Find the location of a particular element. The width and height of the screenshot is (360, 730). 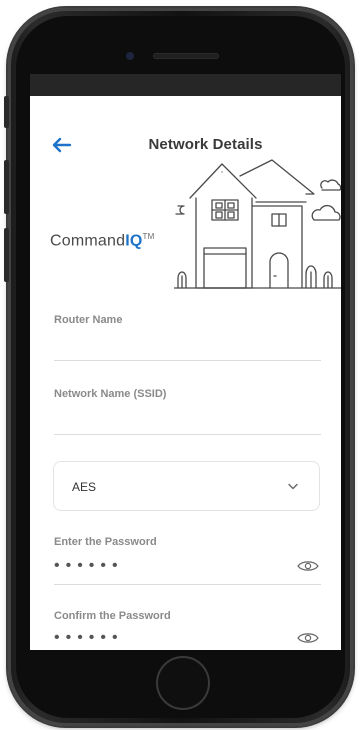

brand-logo: CommandIQTM is located at coordinates (102, 241).